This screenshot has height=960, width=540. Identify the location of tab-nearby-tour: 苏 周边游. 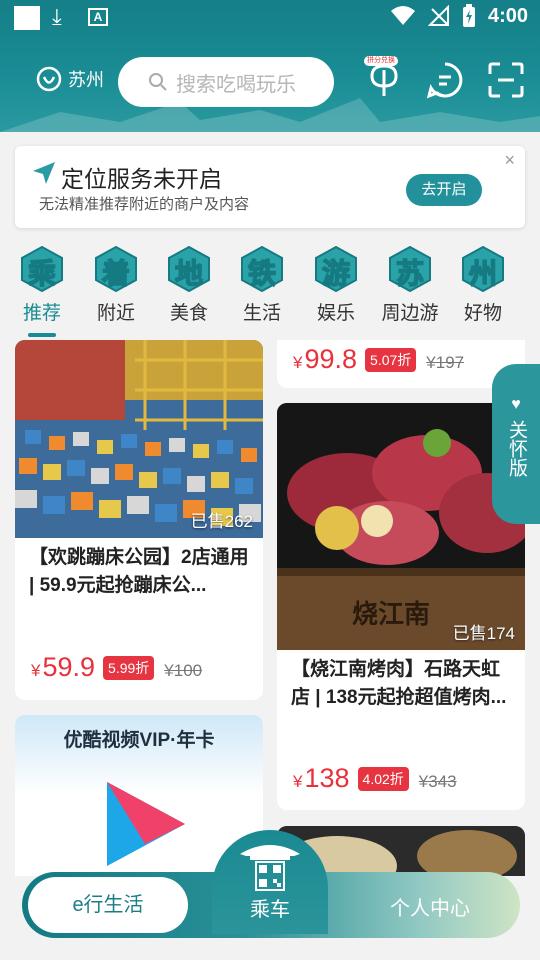
(410, 285).